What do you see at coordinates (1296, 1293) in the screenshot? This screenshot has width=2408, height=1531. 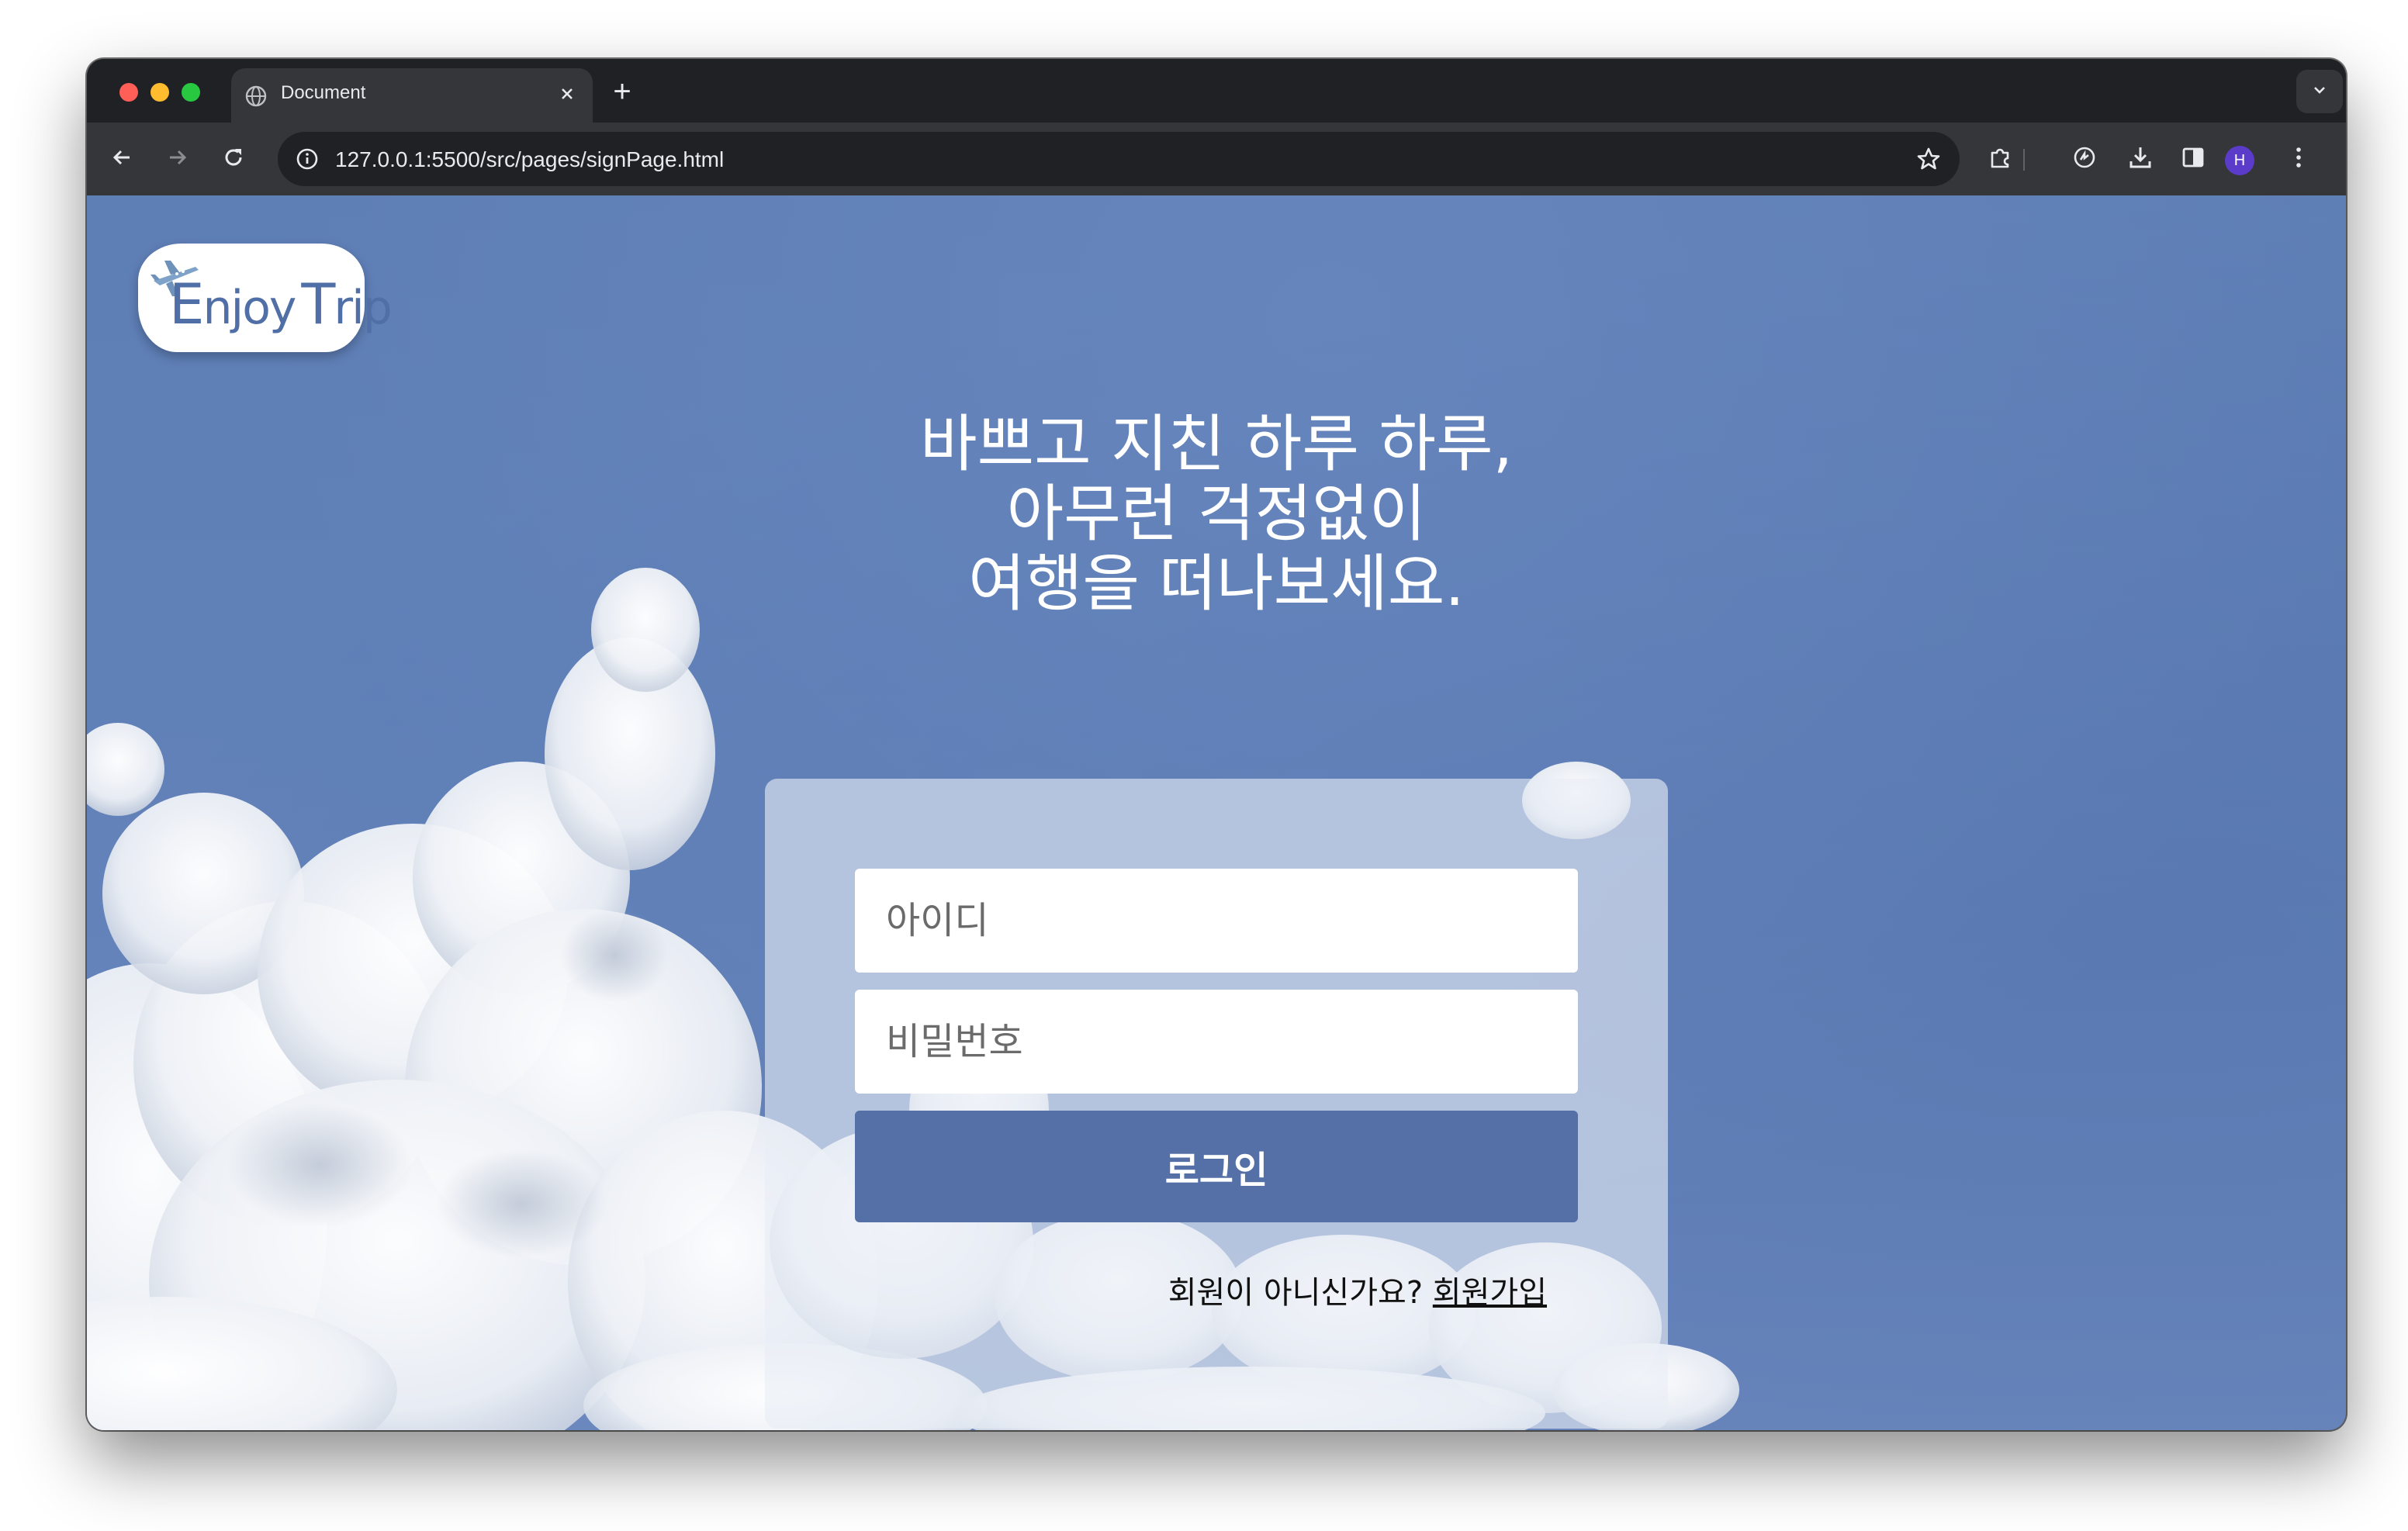 I see `signup-prompt-text: 회원이 아니신가요?` at bounding box center [1296, 1293].